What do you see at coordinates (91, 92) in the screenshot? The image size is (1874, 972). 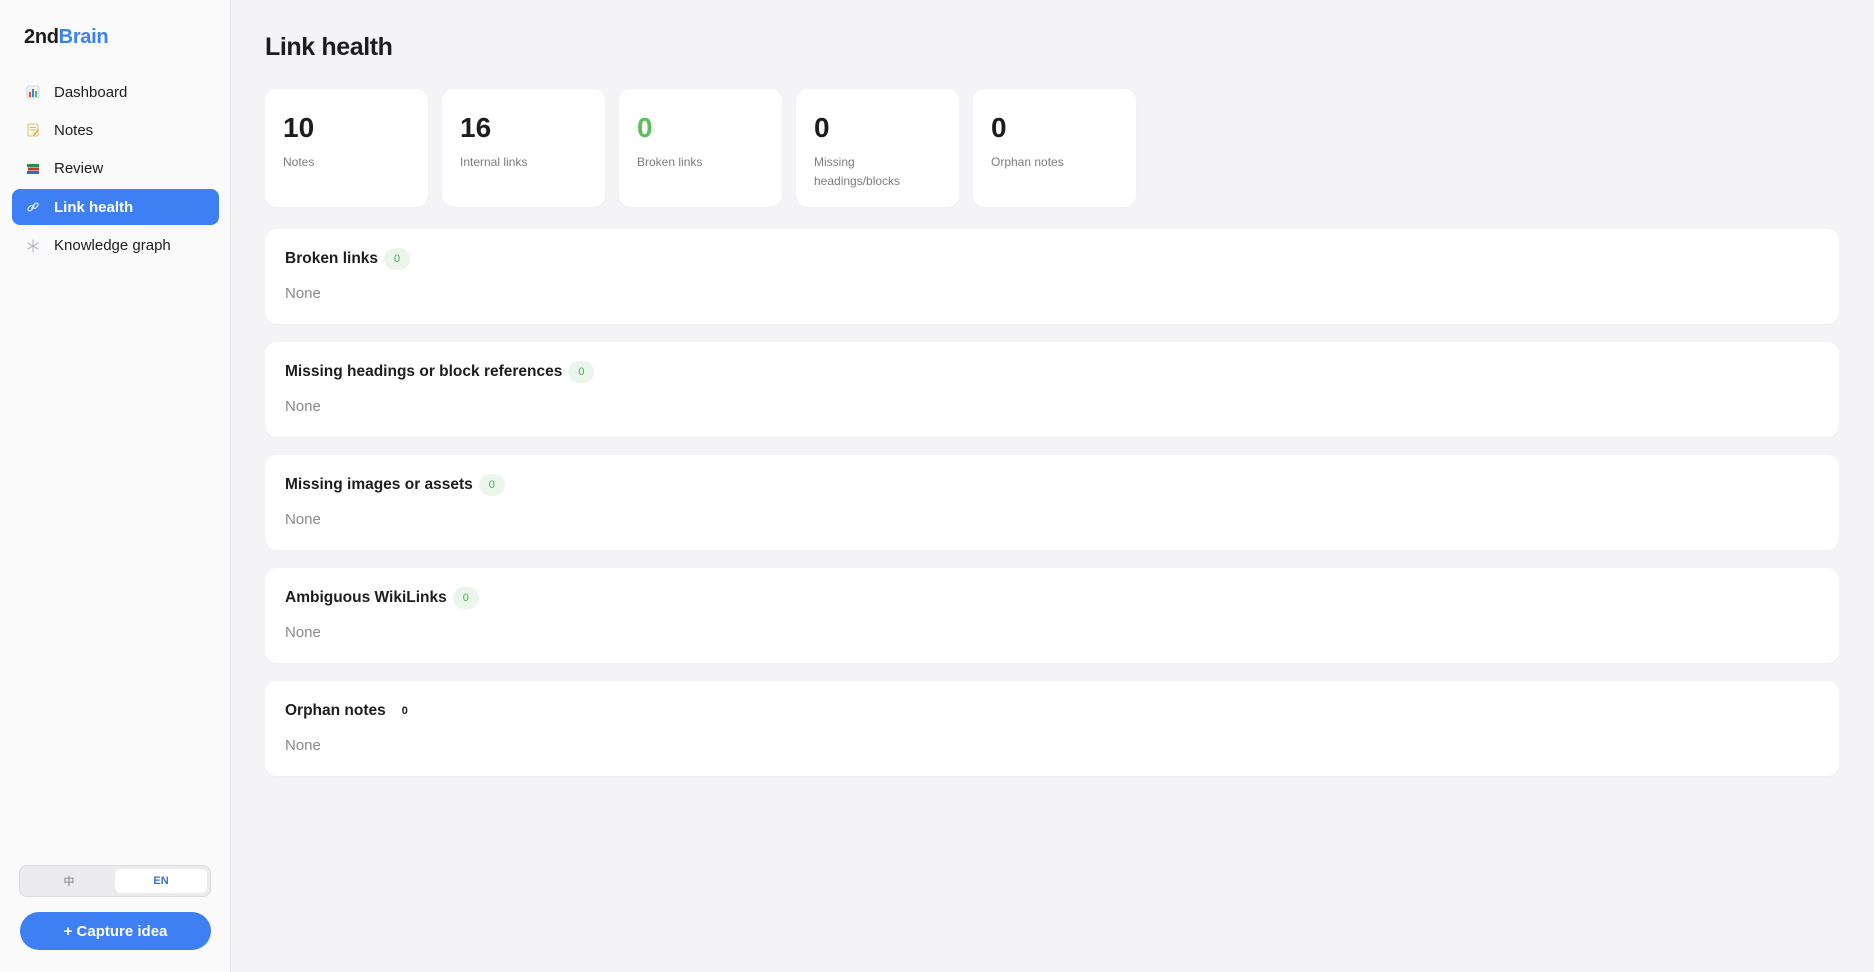 I see `sidebar-item-label: Dashboard` at bounding box center [91, 92].